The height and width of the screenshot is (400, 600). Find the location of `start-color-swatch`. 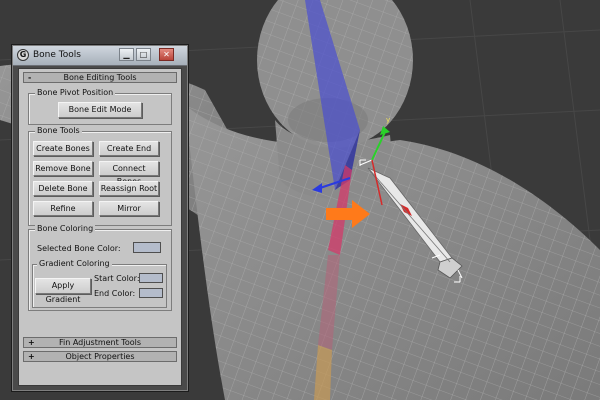

start-color-swatch is located at coordinates (151, 278).